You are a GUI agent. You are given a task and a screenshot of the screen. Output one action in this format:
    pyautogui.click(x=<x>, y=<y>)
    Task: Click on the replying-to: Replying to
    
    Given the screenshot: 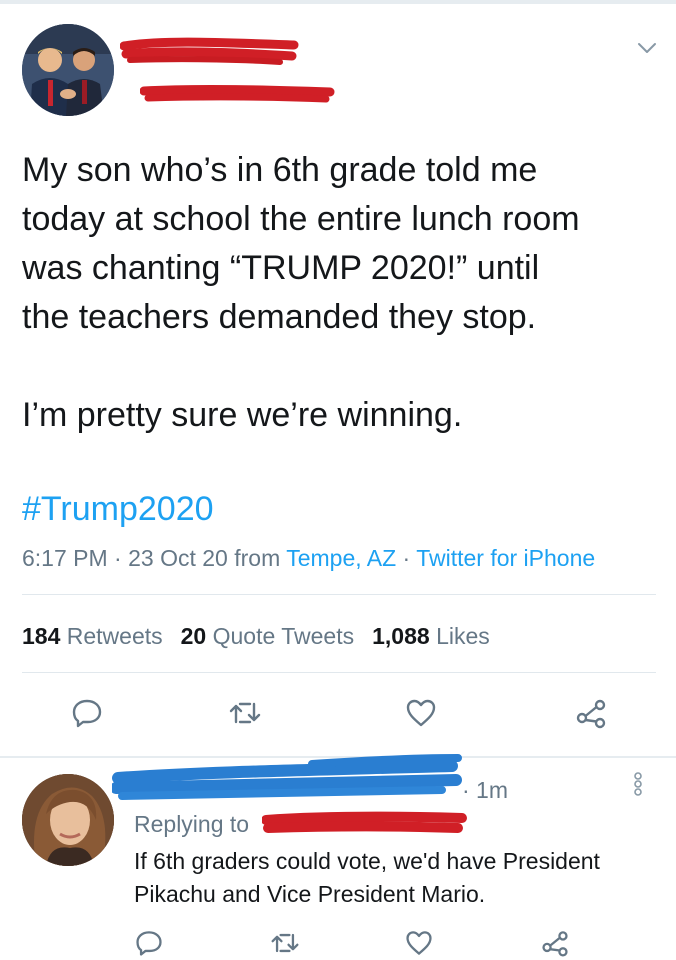 What is the action you would take?
    pyautogui.click(x=191, y=824)
    